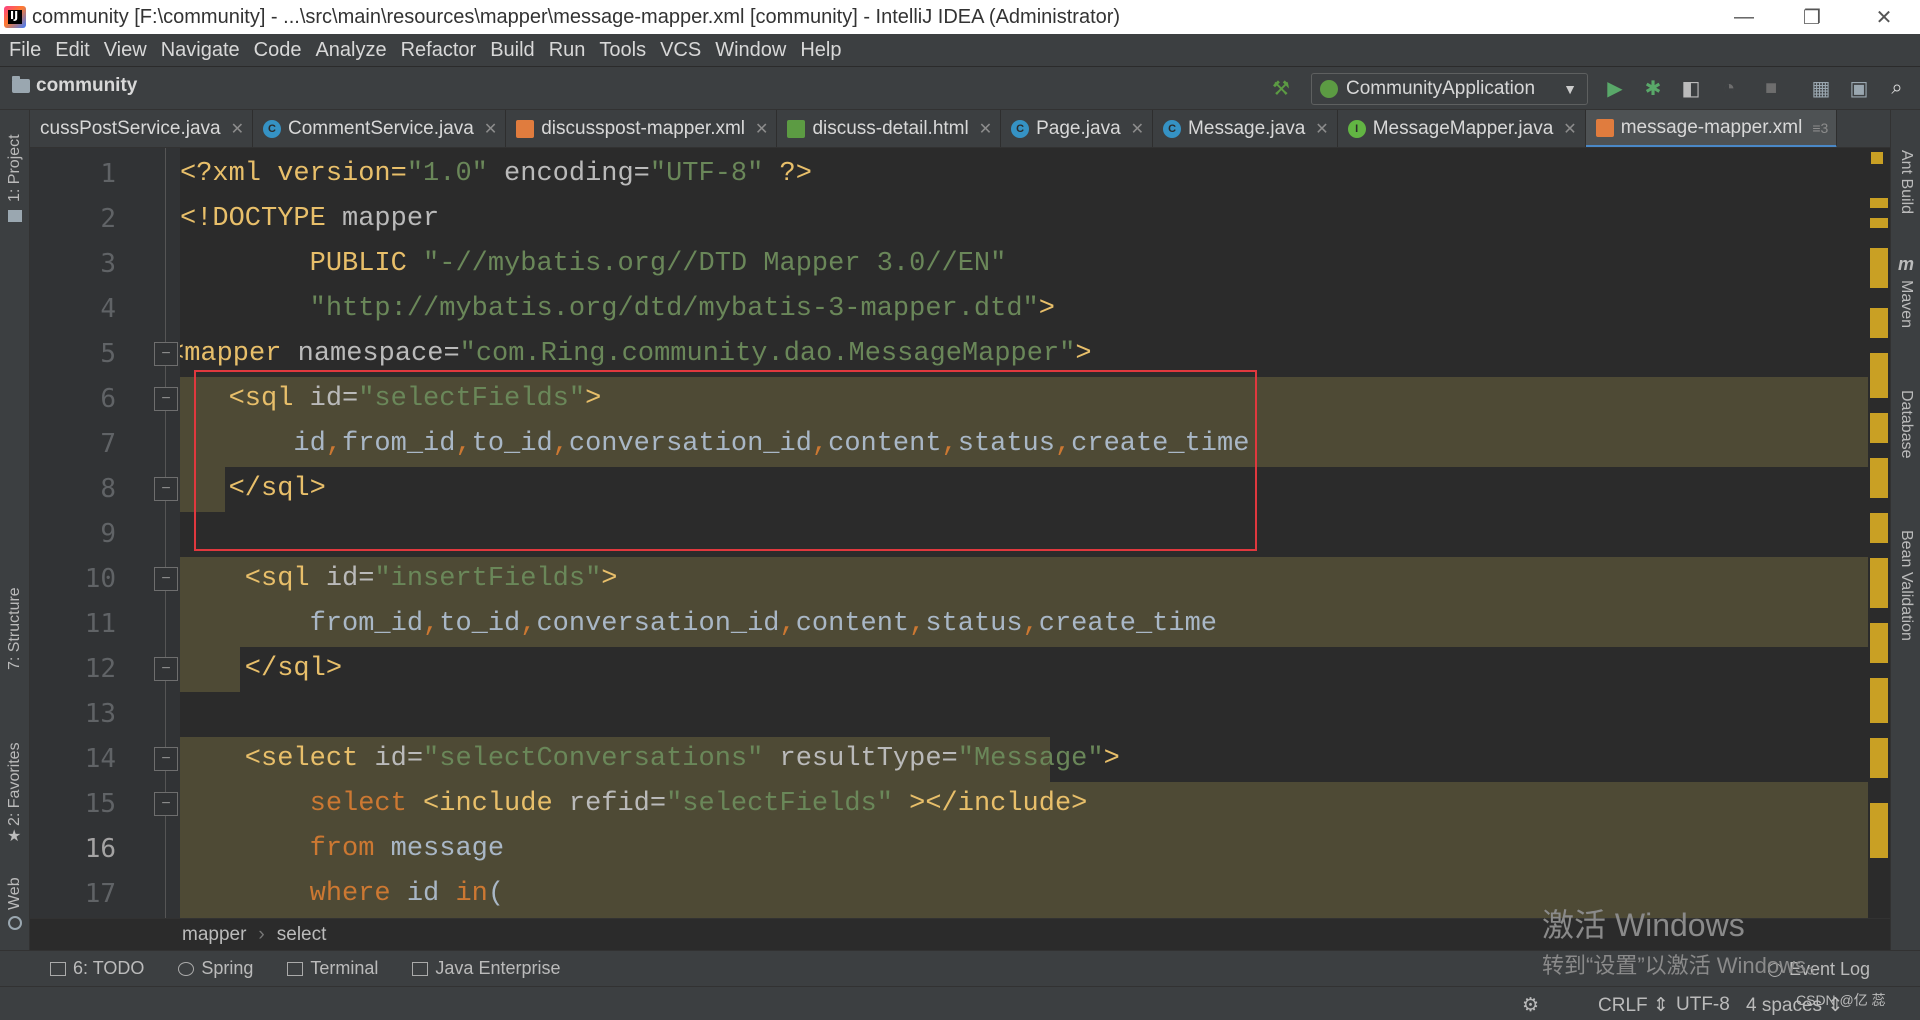  What do you see at coordinates (1879, 533) in the screenshot?
I see `error-stripe` at bounding box center [1879, 533].